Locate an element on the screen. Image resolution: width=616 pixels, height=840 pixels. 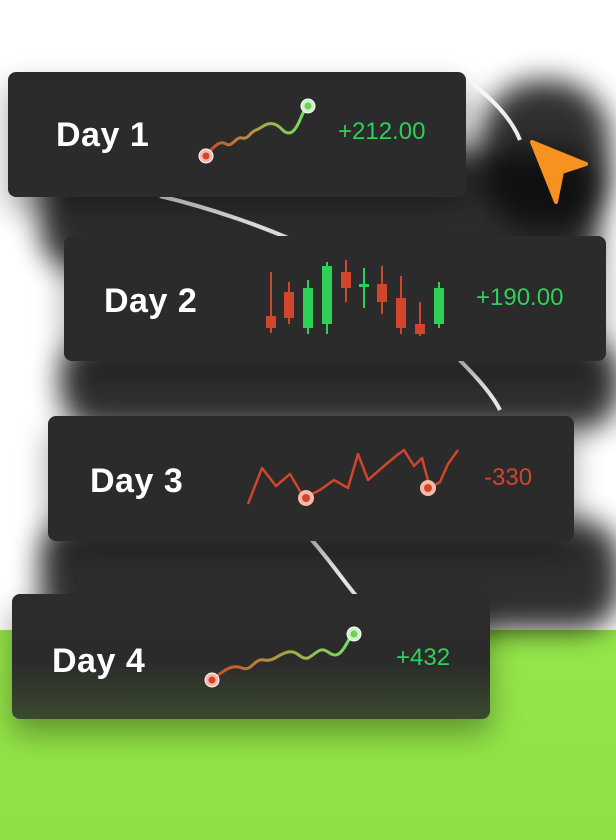
day-label: Day 3 is located at coordinates (137, 481).